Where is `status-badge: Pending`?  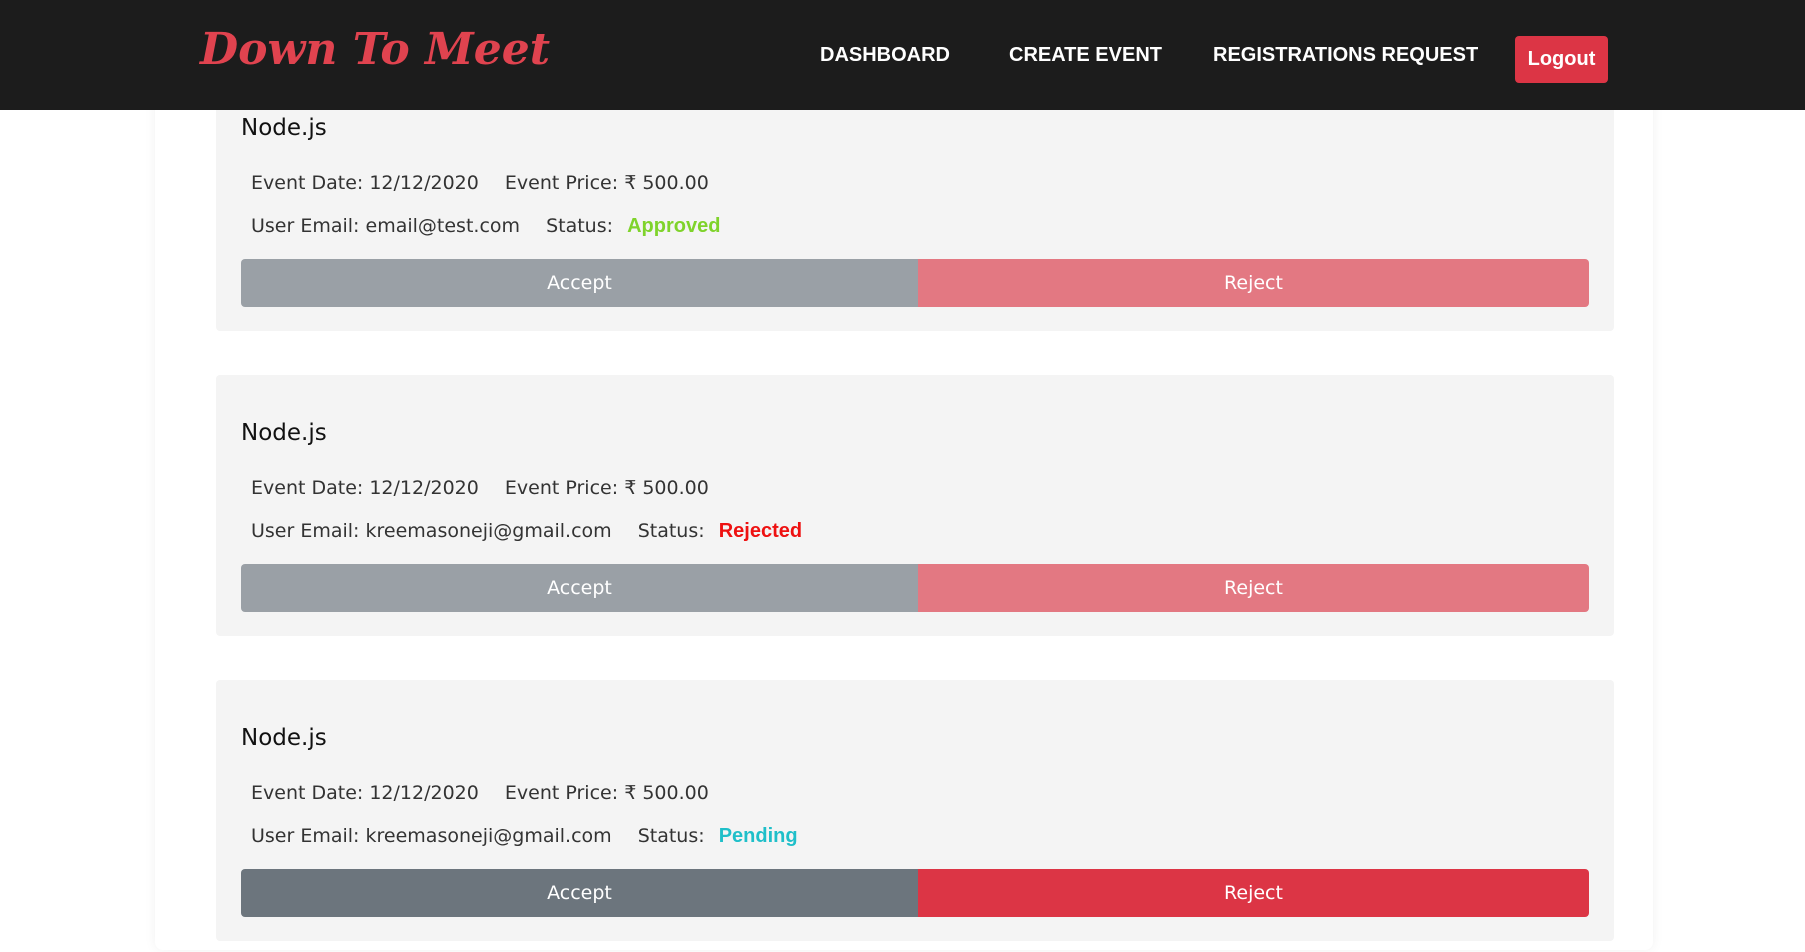
status-badge: Pending is located at coordinates (758, 836).